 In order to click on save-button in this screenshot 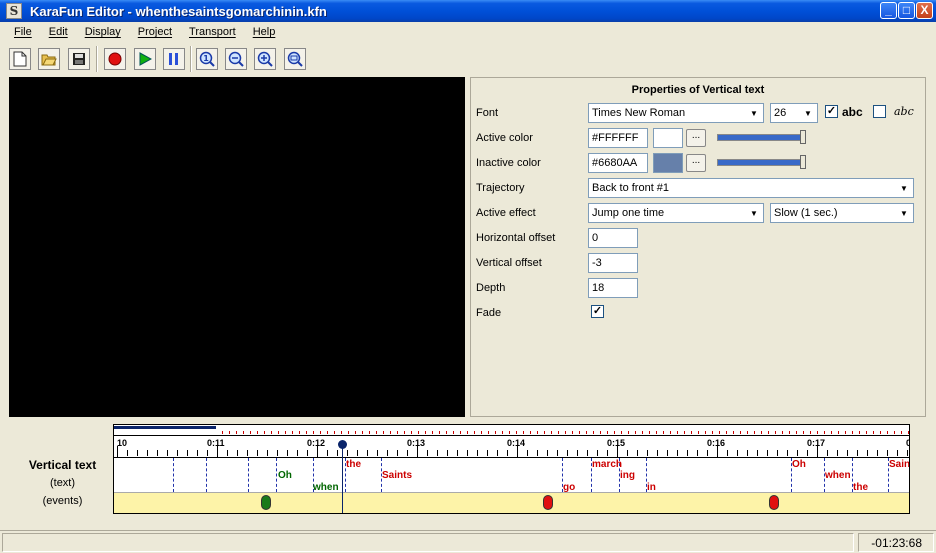, I will do `click(79, 59)`.